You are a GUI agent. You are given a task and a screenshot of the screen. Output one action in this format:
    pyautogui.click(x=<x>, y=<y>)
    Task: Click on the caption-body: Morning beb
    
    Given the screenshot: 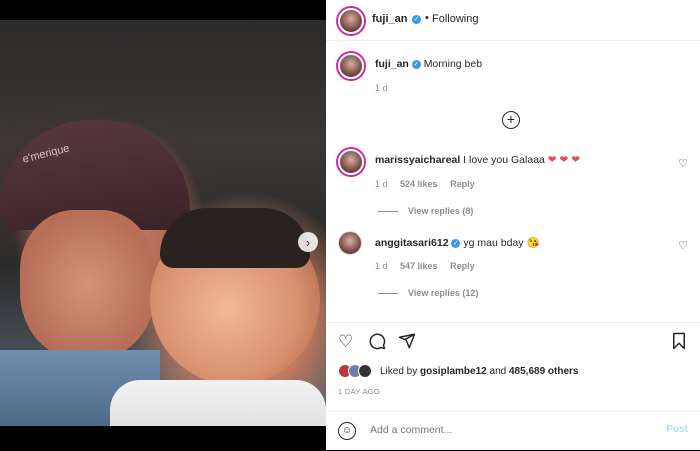 What is the action you would take?
    pyautogui.click(x=453, y=64)
    